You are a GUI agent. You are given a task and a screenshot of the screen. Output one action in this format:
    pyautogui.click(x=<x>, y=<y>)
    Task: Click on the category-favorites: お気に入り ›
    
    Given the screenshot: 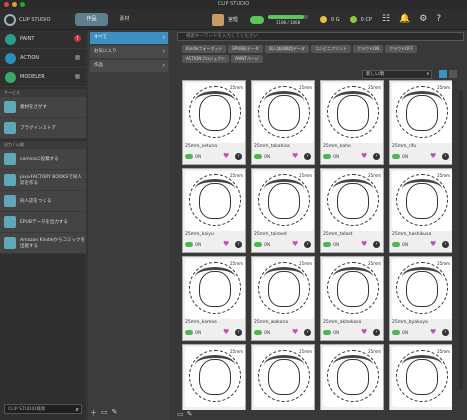 What is the action you would take?
    pyautogui.click(x=129, y=52)
    